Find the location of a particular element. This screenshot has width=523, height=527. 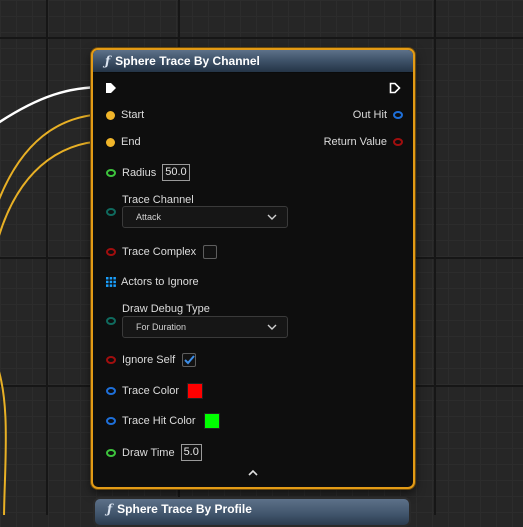

exec-out-pin is located at coordinates (395, 88).